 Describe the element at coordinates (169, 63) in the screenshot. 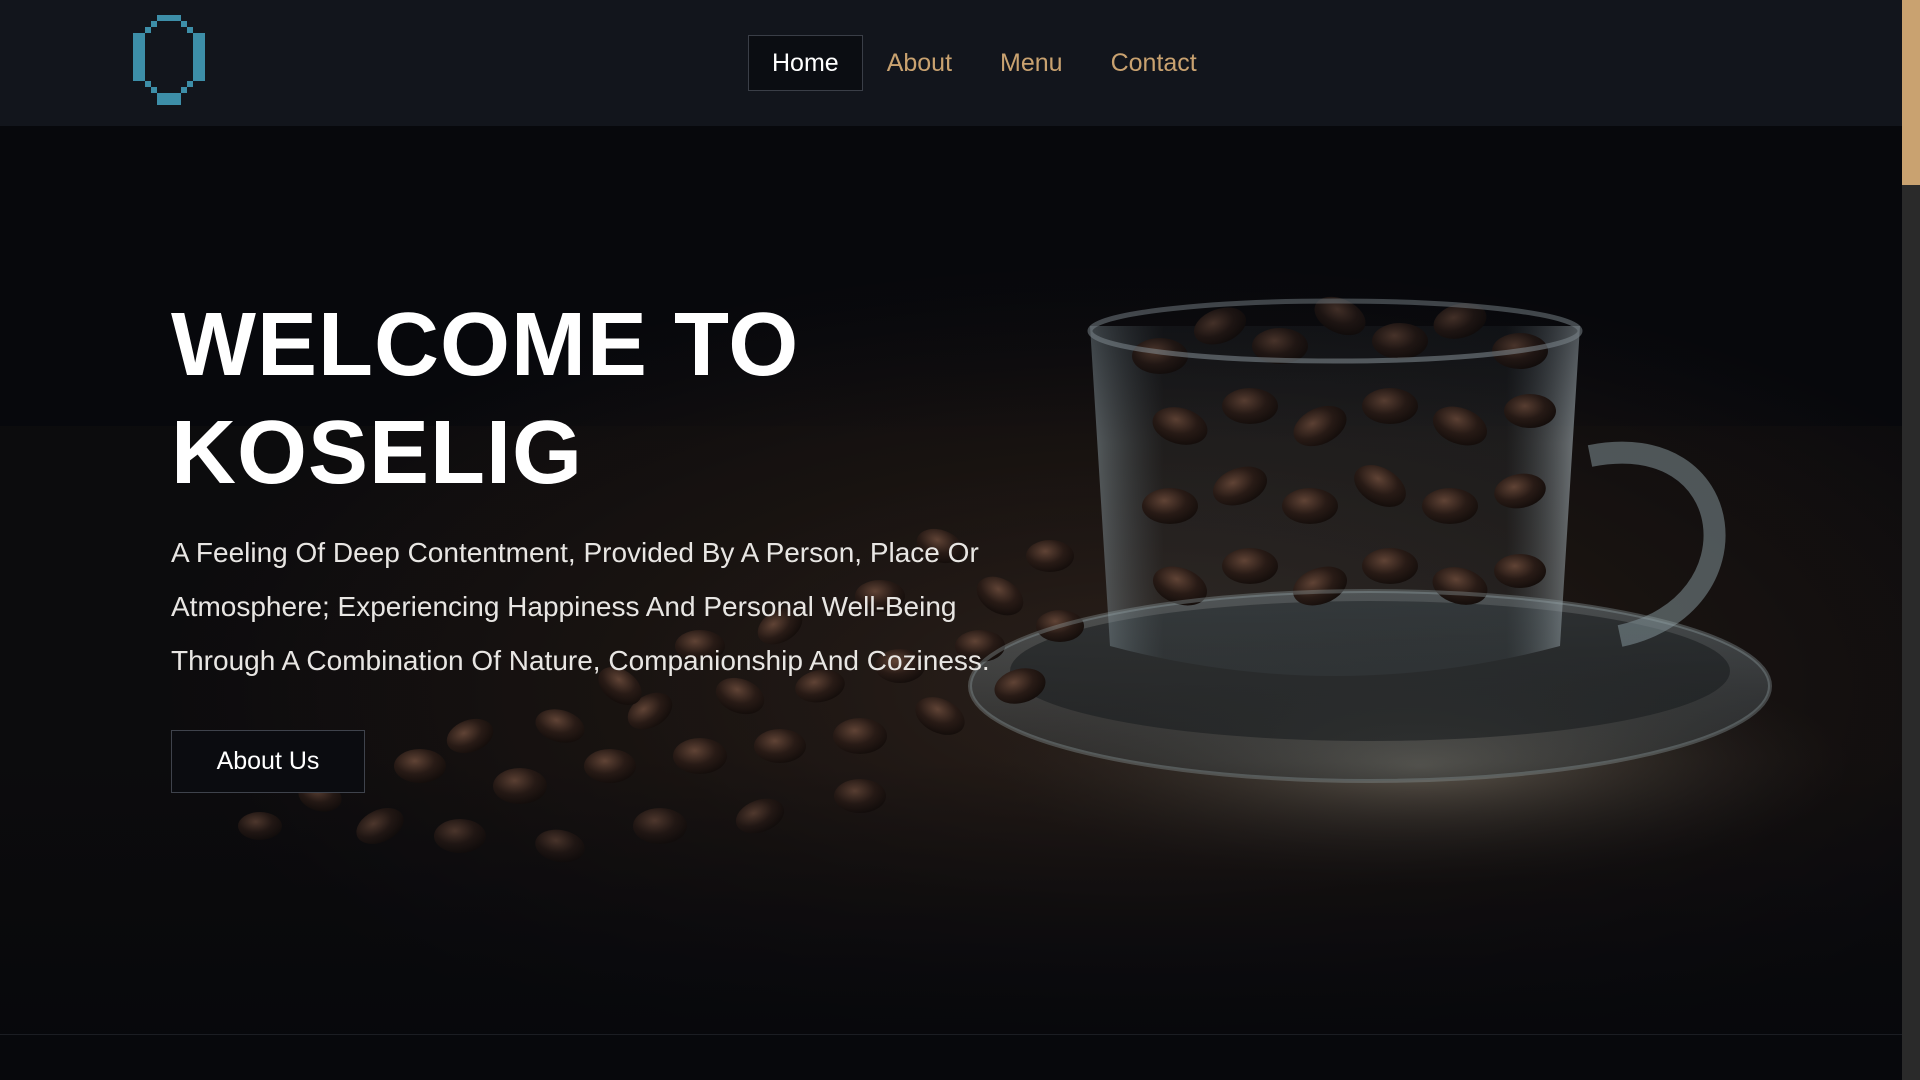

I see `site-logo` at that location.